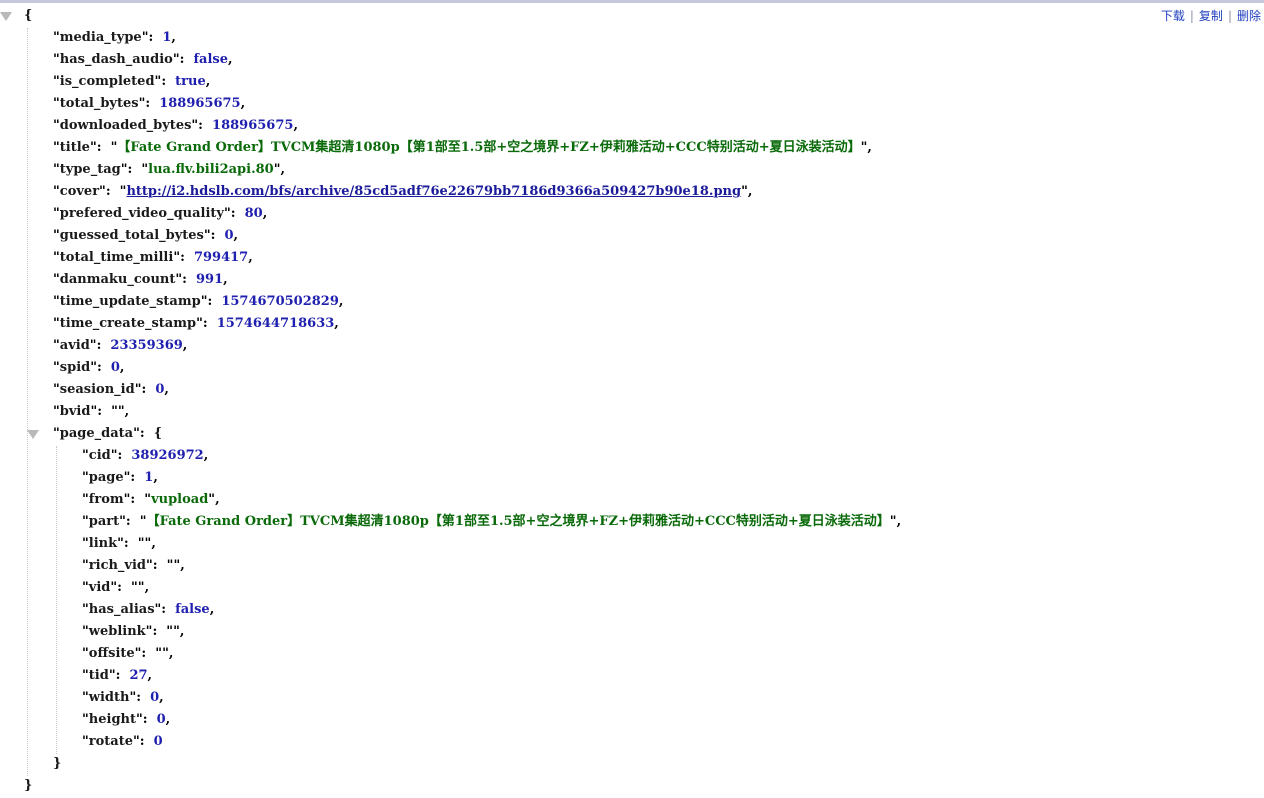  Describe the element at coordinates (90, 169) in the screenshot. I see `json-key: type_tag` at that location.